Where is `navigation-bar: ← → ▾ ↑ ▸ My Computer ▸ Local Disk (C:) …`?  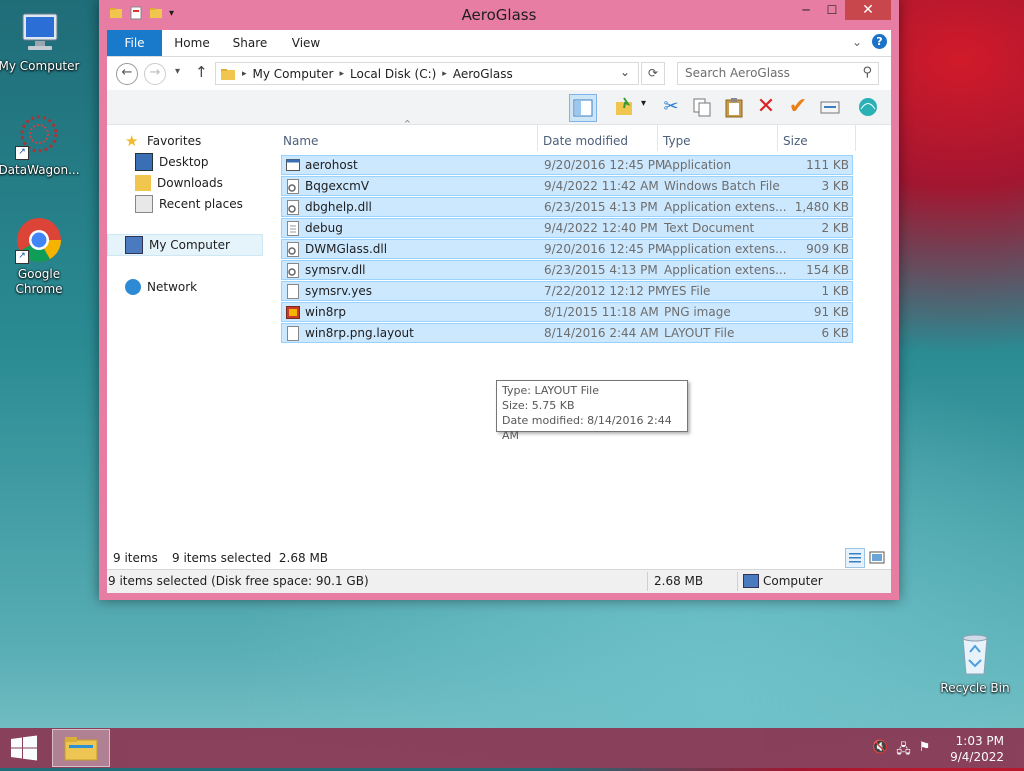
navigation-bar: ← → ▾ ↑ ▸ My Computer ▸ Local Disk (C:) … is located at coordinates (499, 73).